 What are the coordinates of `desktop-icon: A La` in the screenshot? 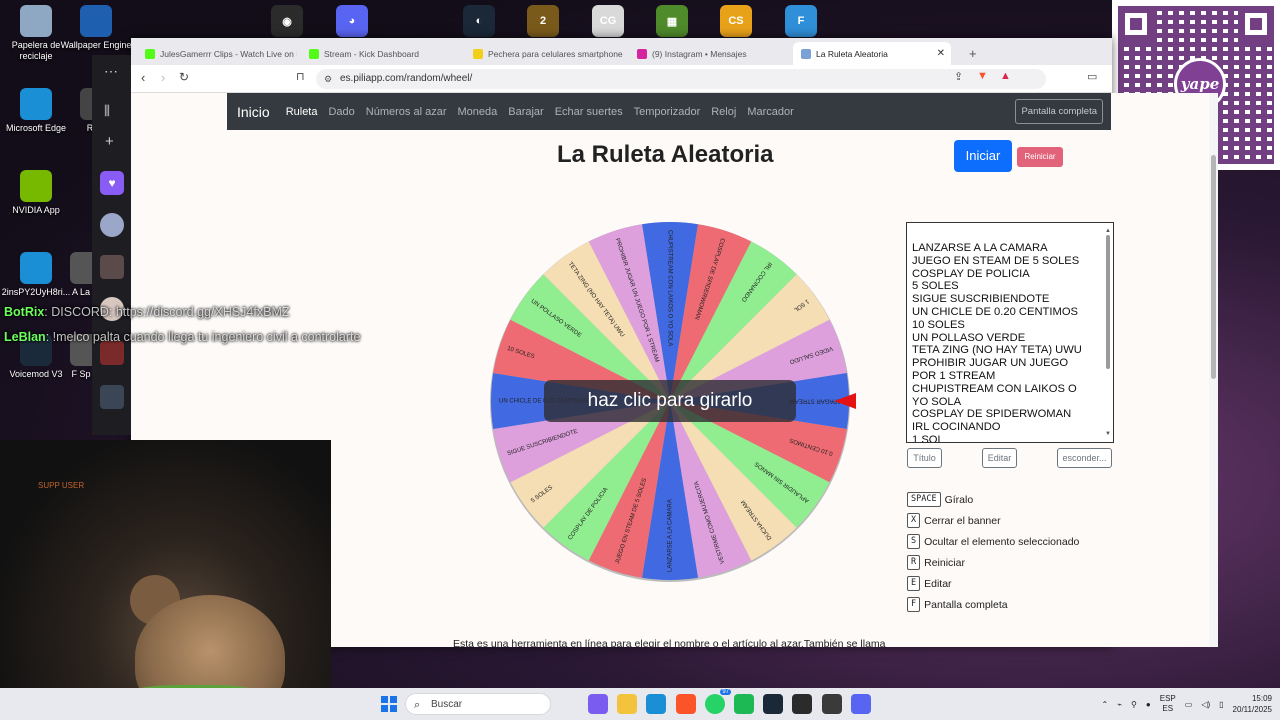 It's located at (86, 275).